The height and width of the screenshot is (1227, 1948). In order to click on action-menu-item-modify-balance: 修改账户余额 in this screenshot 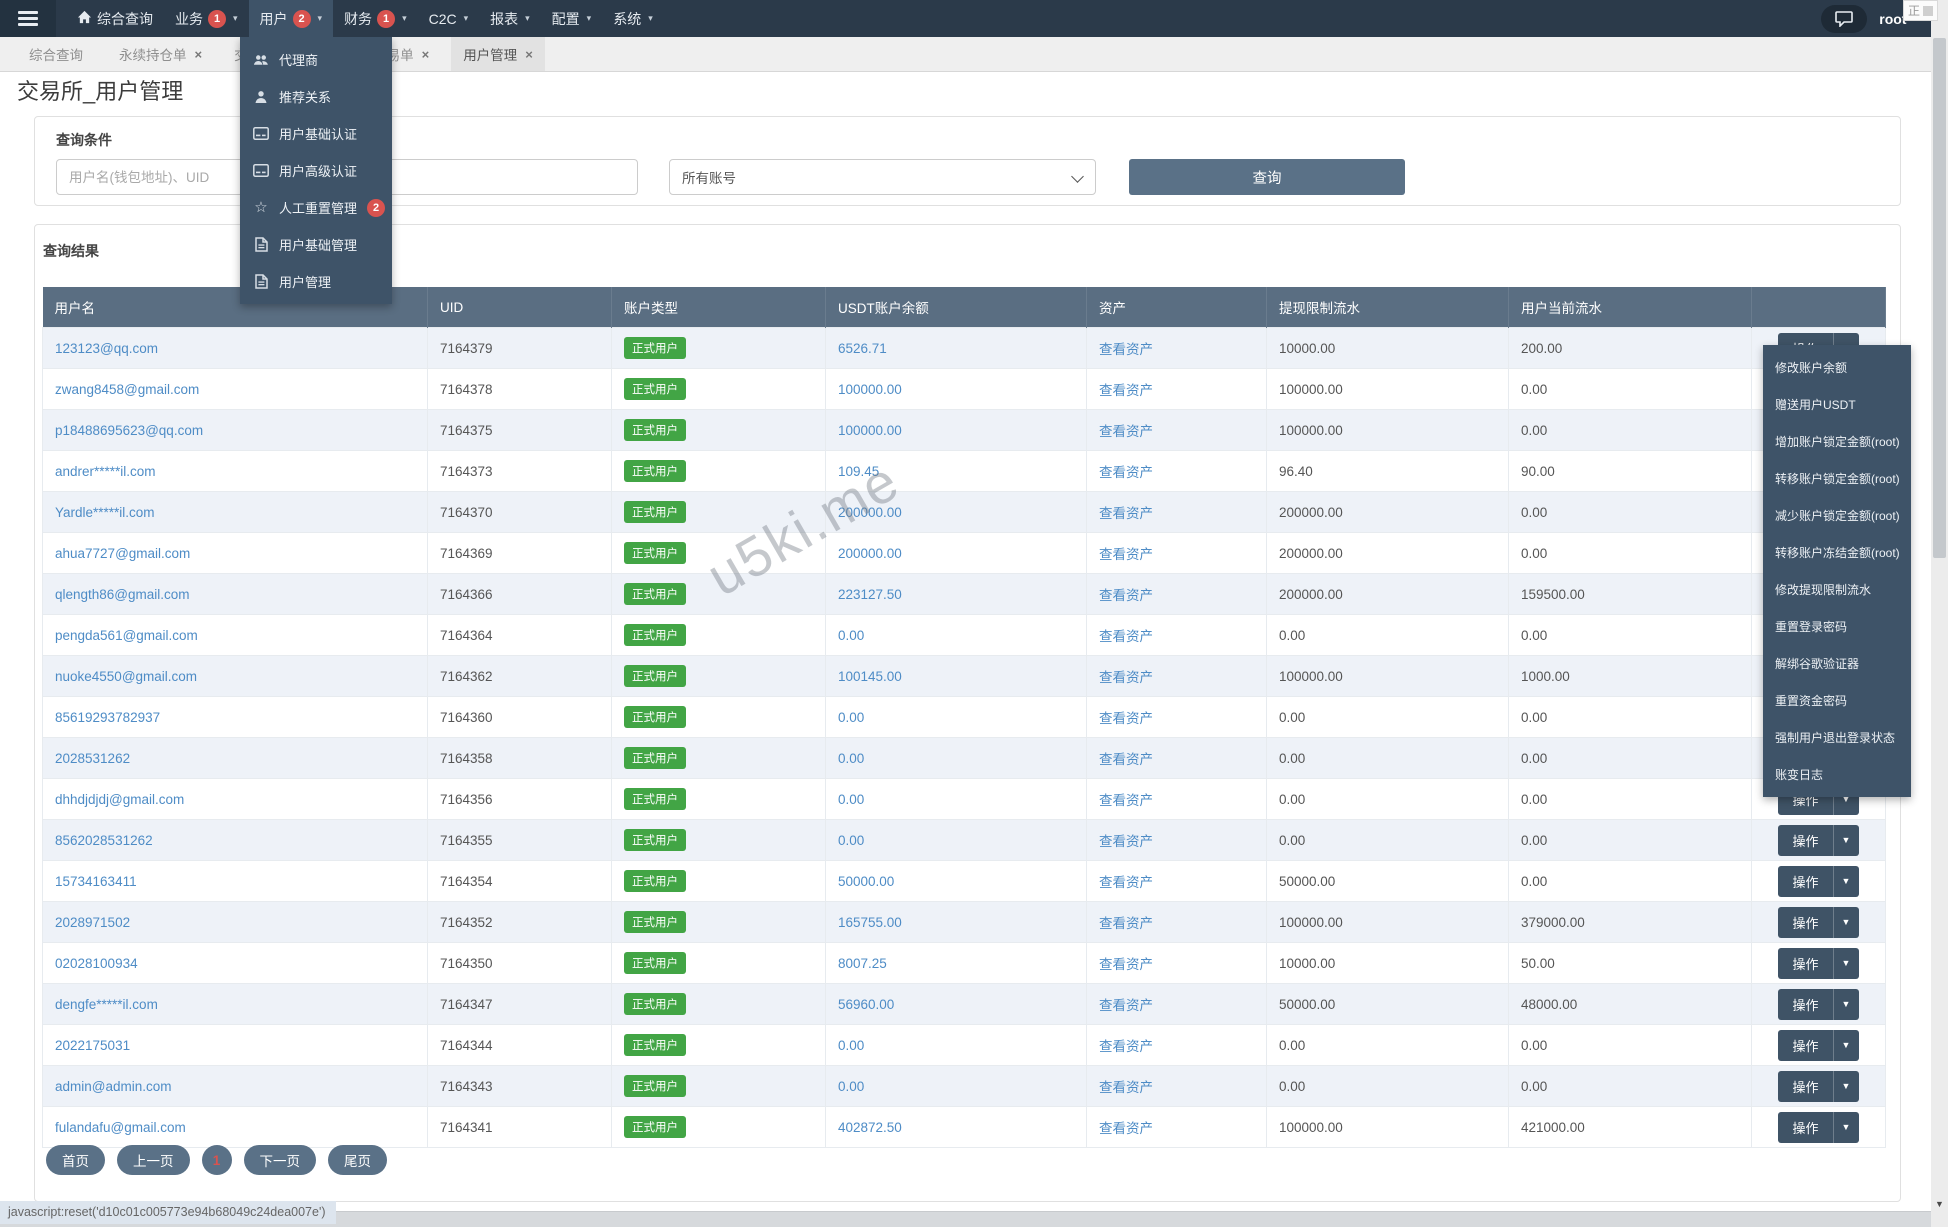, I will do `click(1837, 367)`.